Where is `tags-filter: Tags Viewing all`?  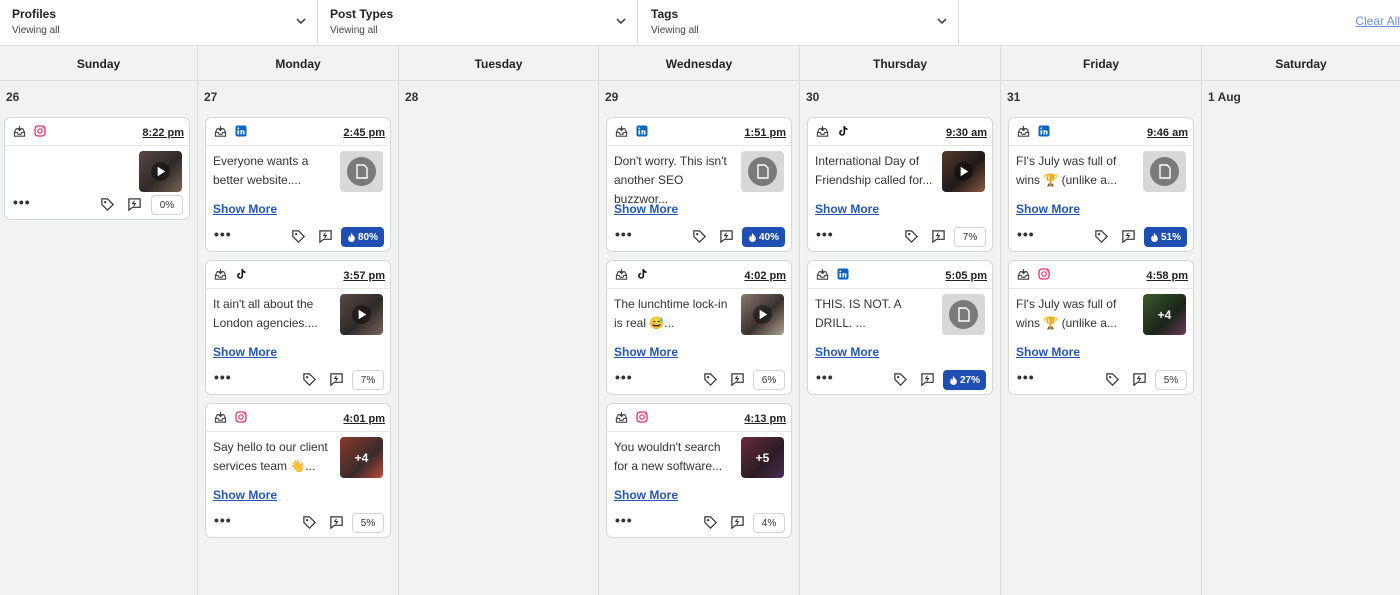 tags-filter: Tags Viewing all is located at coordinates (799, 23).